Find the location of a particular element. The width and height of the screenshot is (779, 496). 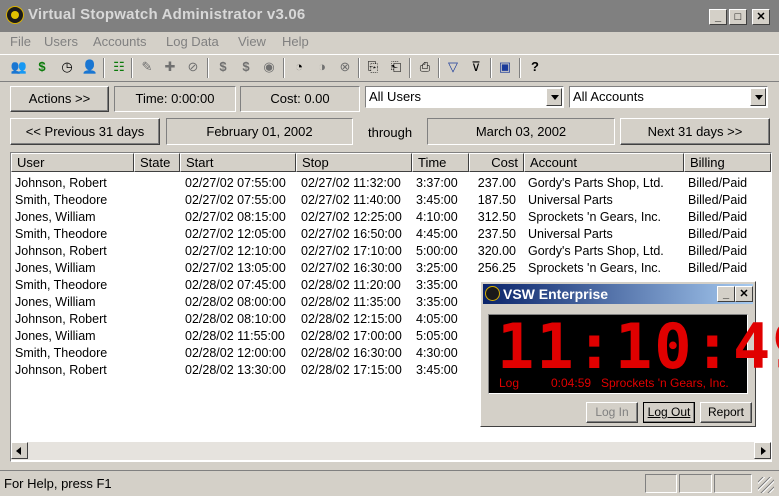

column-header-start: Start is located at coordinates (238, 162).